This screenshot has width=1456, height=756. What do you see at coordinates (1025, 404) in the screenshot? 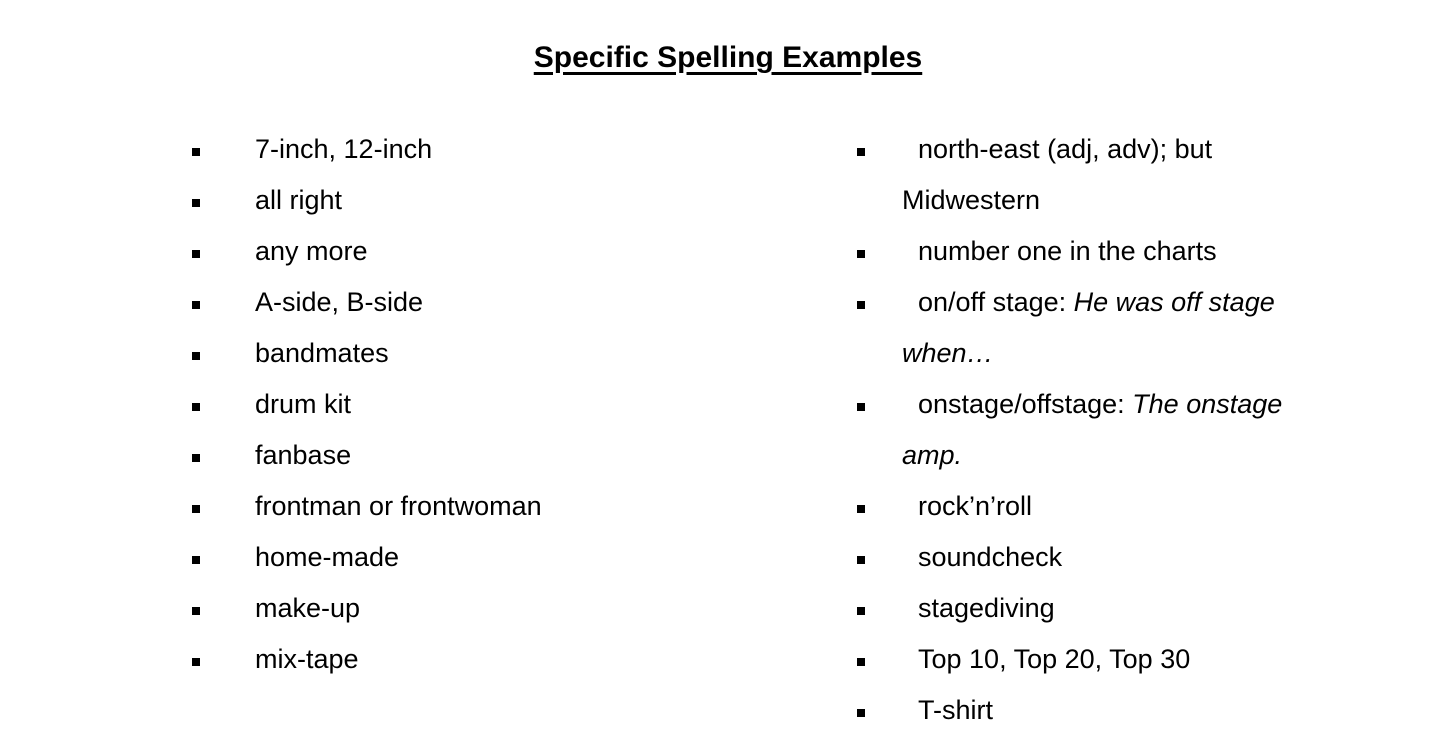
I see `list-item-plain-text: onstage/offstage:` at bounding box center [1025, 404].